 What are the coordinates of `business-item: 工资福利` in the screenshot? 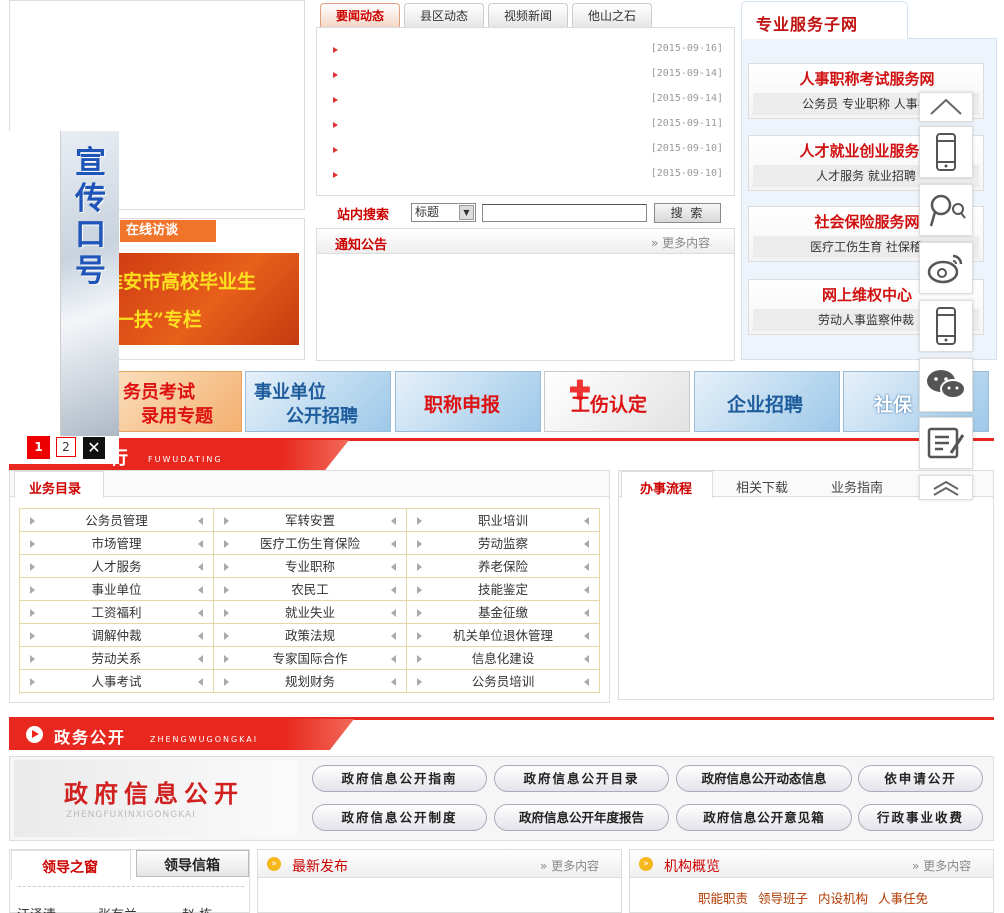 It's located at (117, 612).